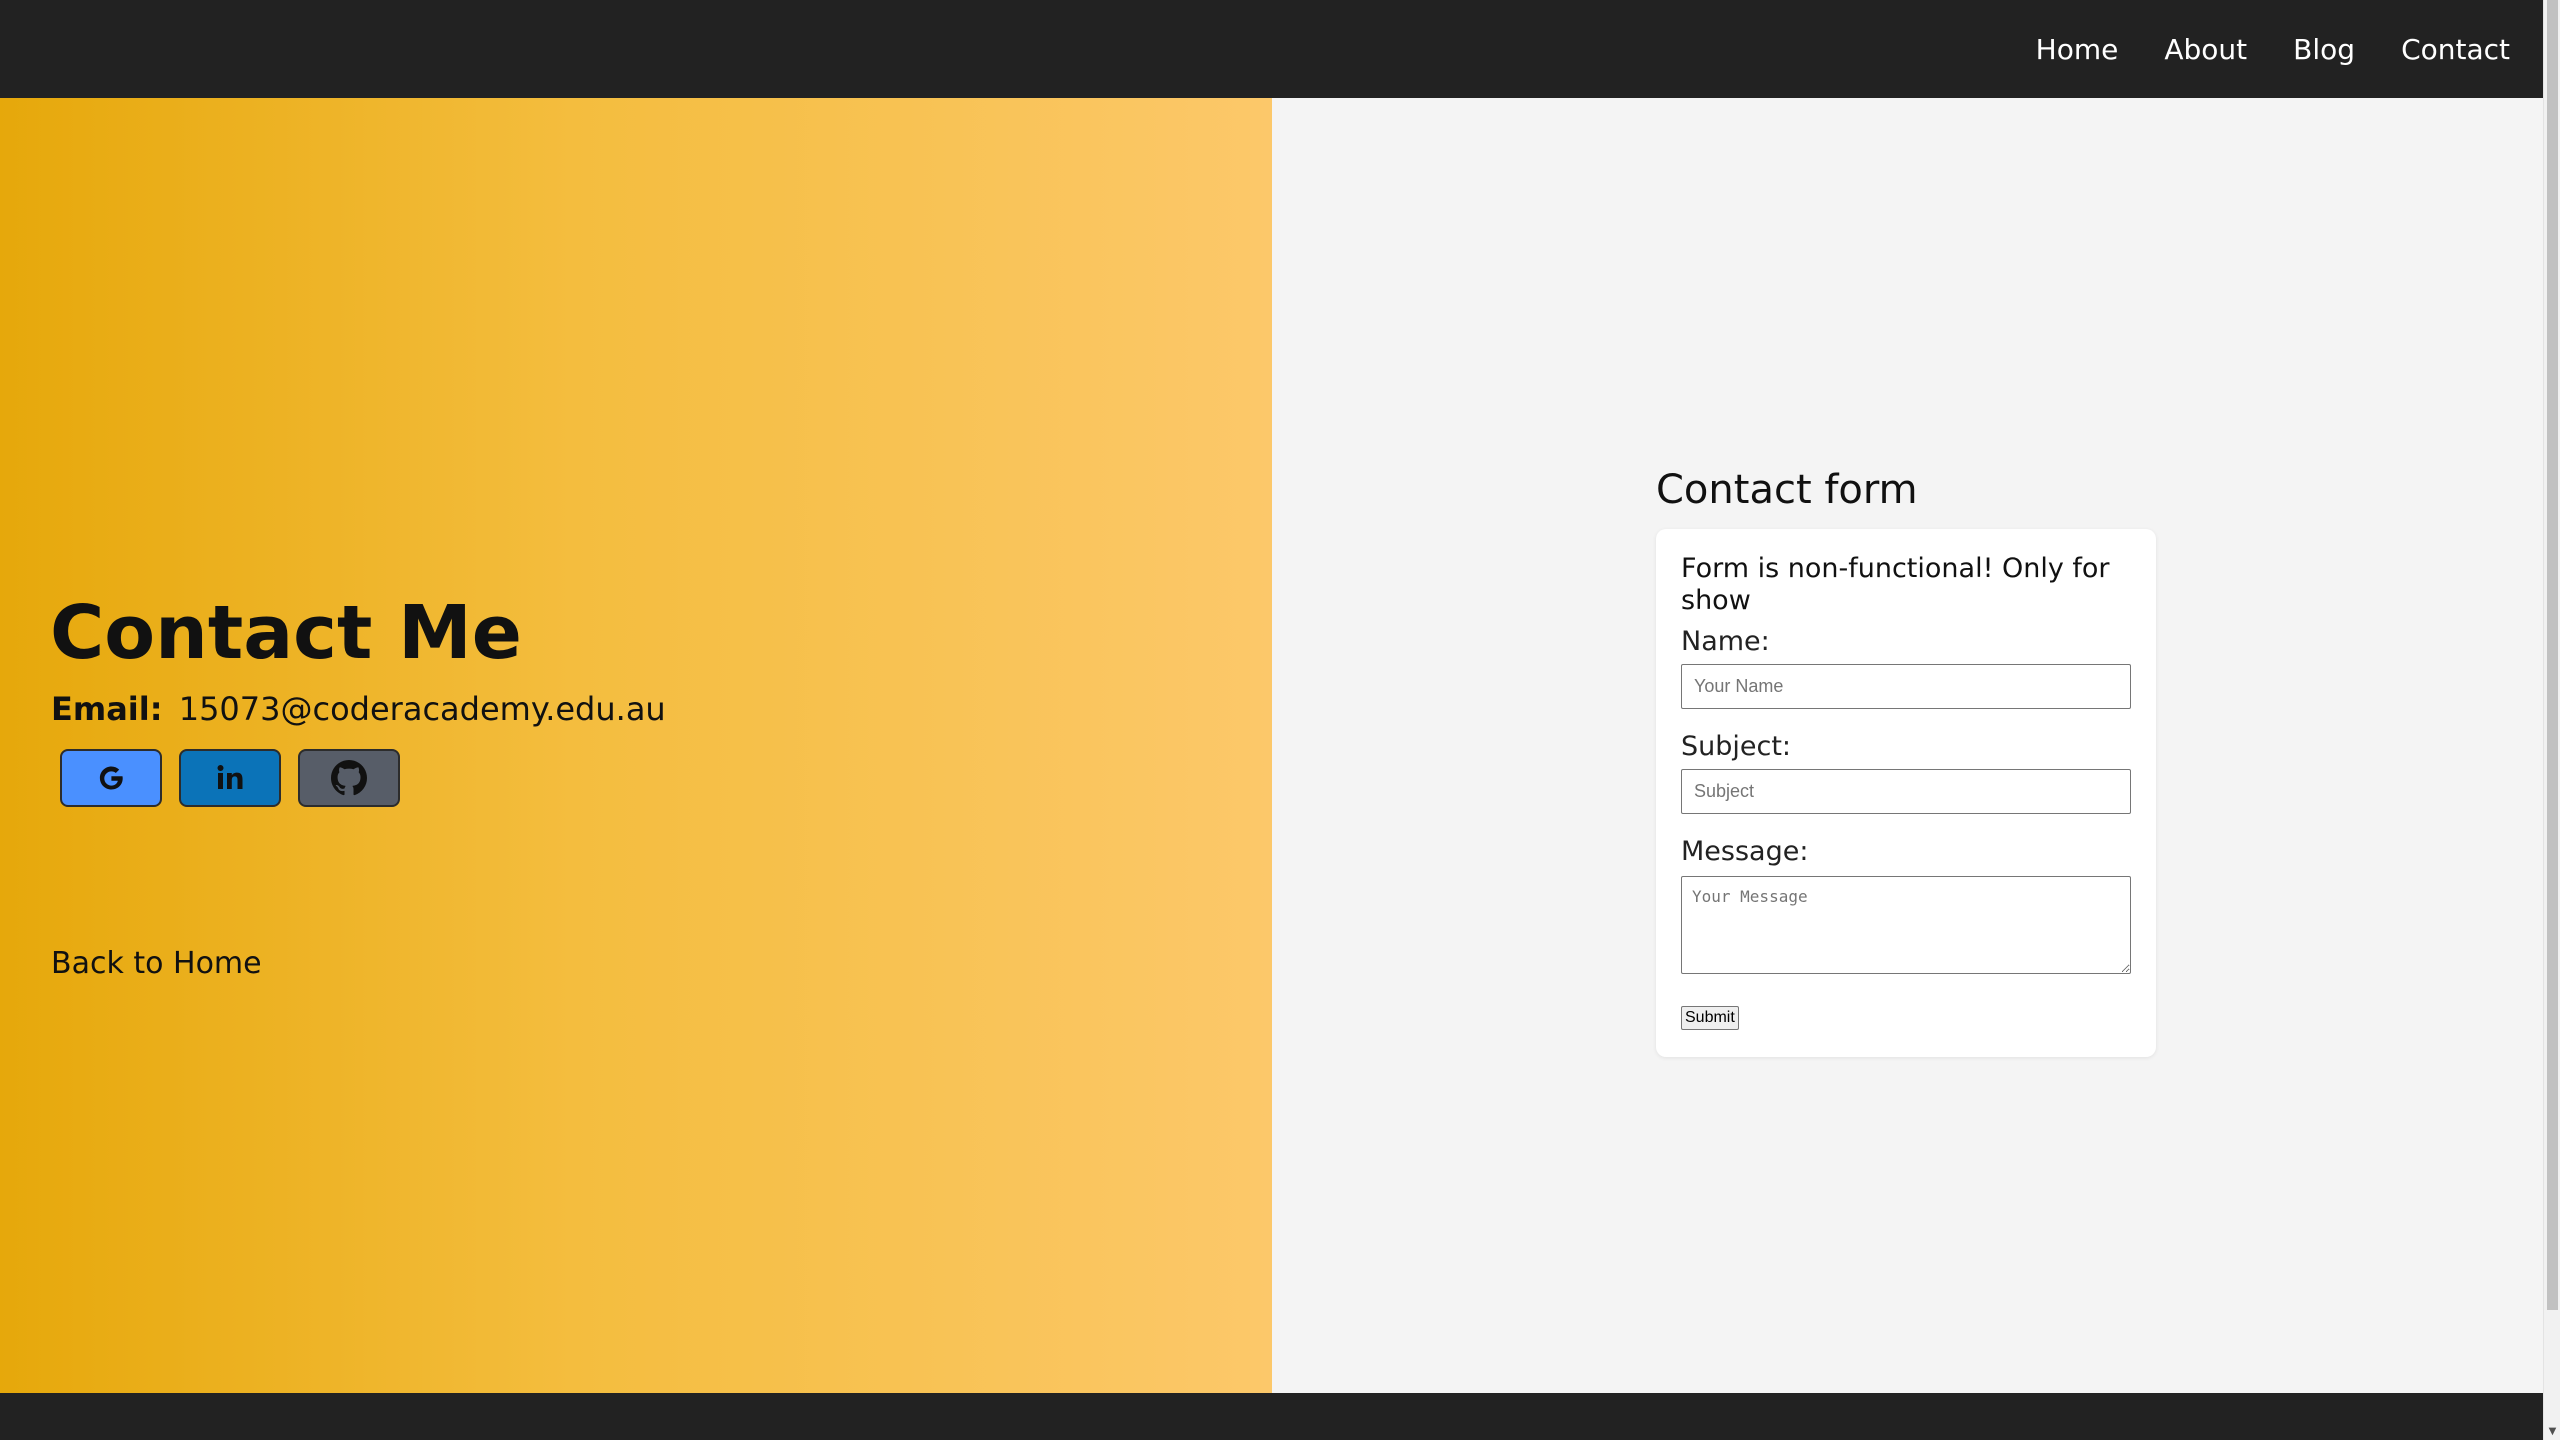  I want to click on scroll-down-arrow-icon: ▼, so click(2552, 1431).